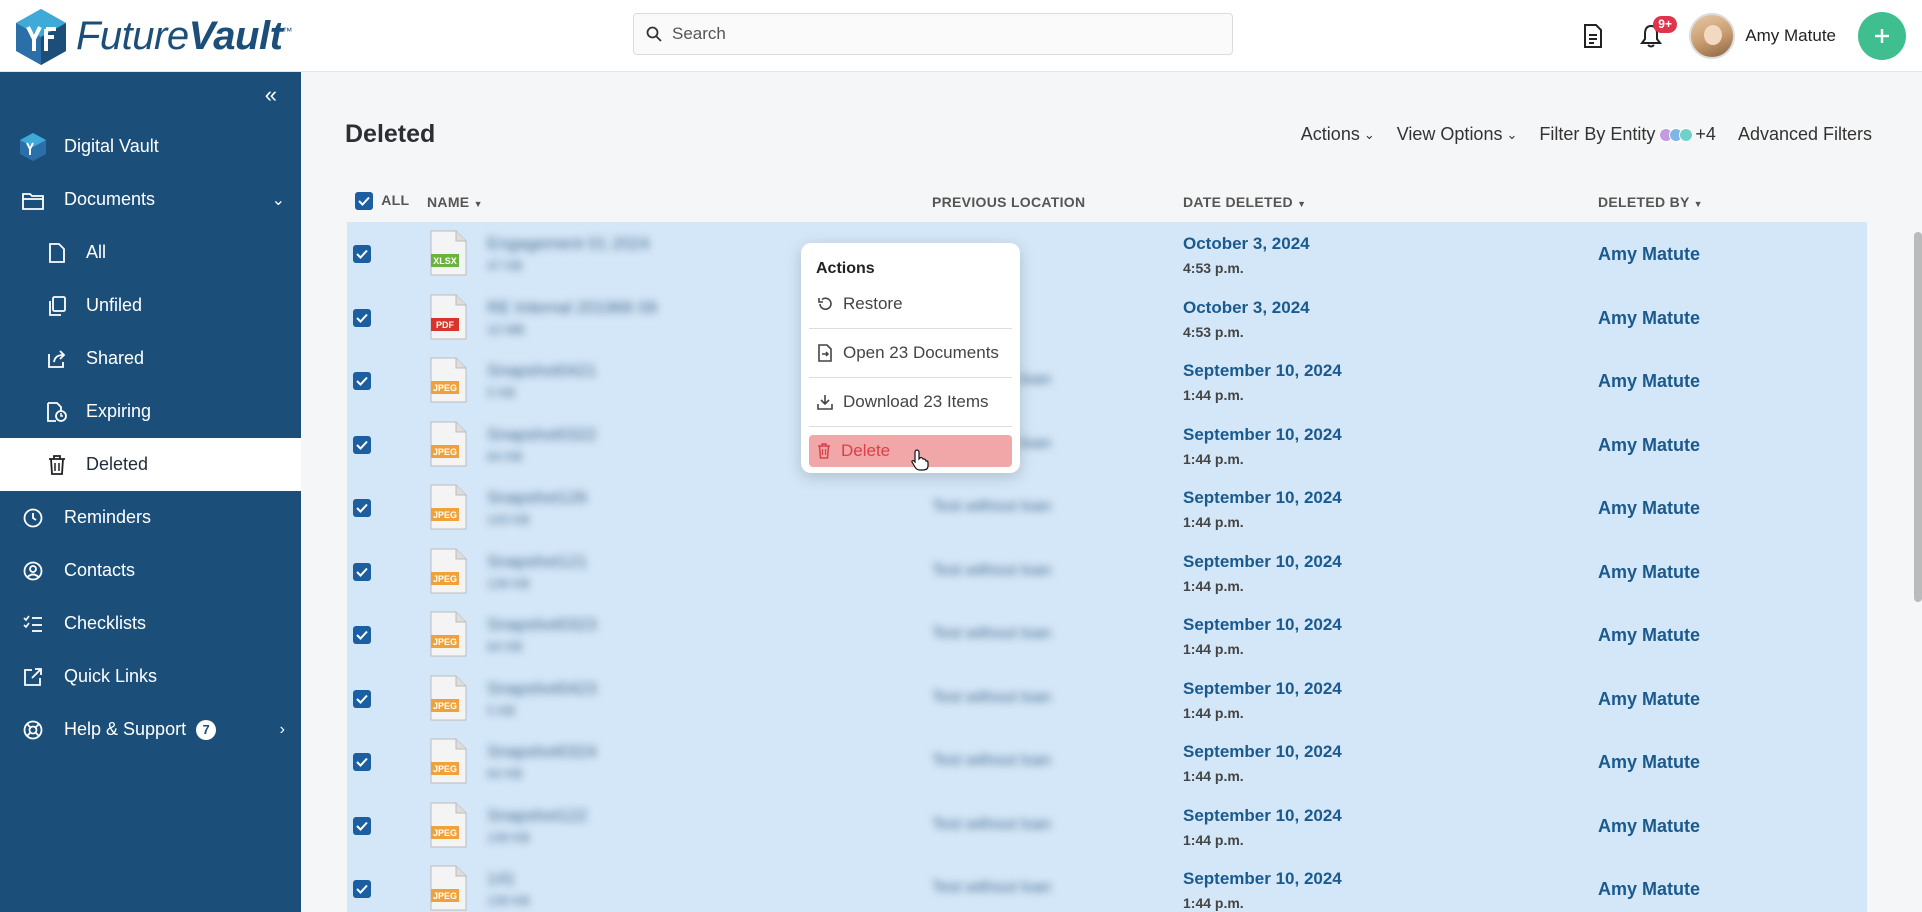 This screenshot has width=1922, height=912. I want to click on file-name: RE Internal 201966 09, so click(572, 308).